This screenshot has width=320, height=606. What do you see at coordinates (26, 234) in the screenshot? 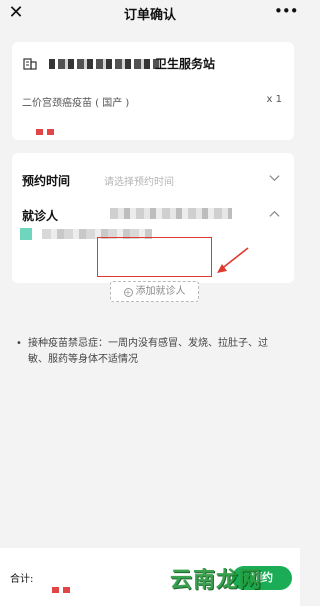
I see `patient-avatar` at bounding box center [26, 234].